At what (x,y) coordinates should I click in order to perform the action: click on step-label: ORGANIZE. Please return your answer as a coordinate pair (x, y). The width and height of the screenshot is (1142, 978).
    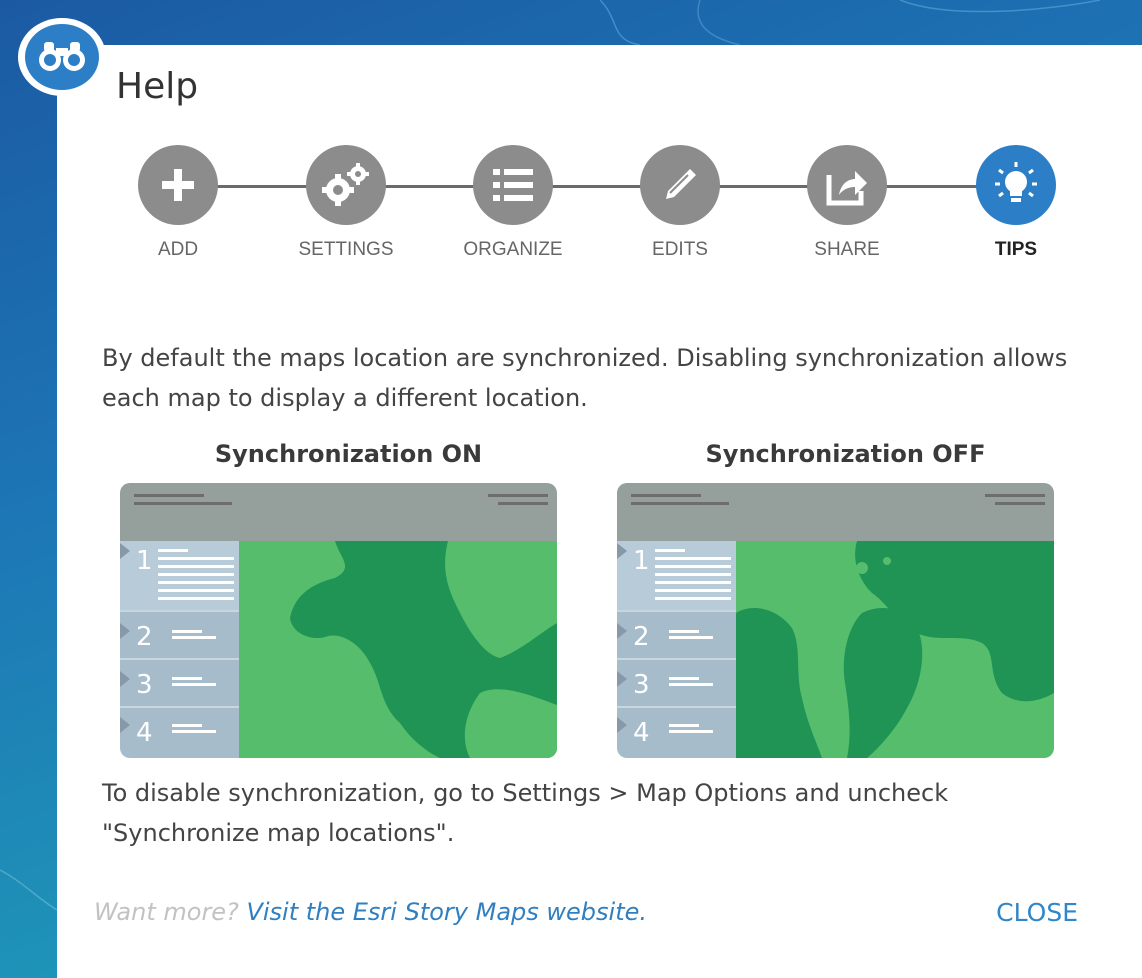
    Looking at the image, I should click on (513, 249).